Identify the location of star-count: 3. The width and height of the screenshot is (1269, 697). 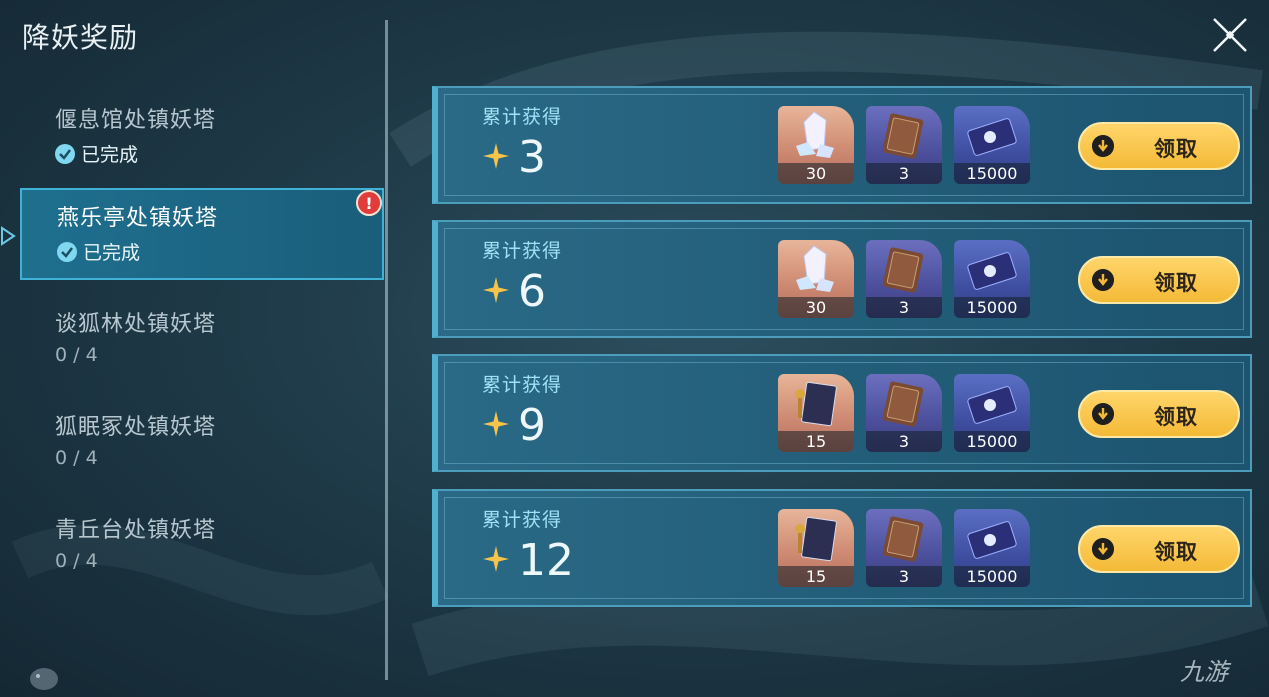
(532, 157).